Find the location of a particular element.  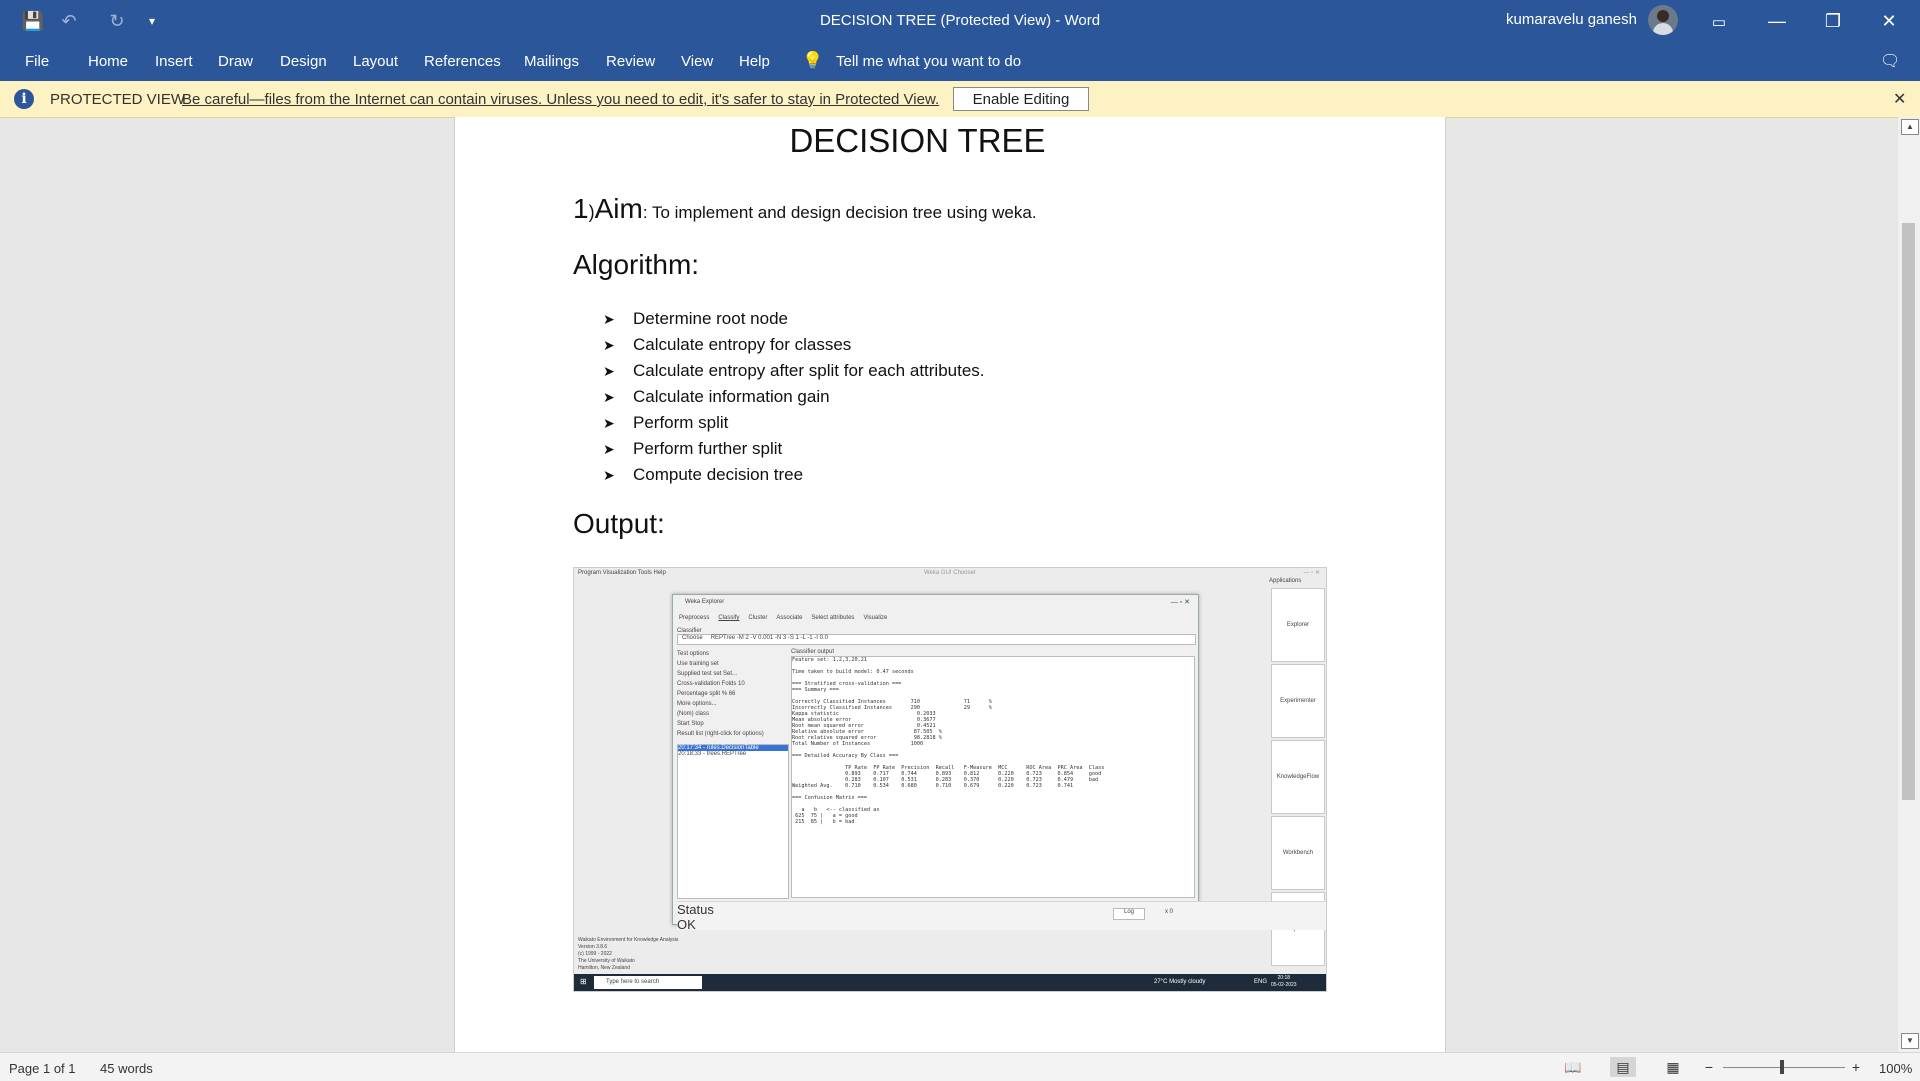

tab-layout: Layout is located at coordinates (375, 61).